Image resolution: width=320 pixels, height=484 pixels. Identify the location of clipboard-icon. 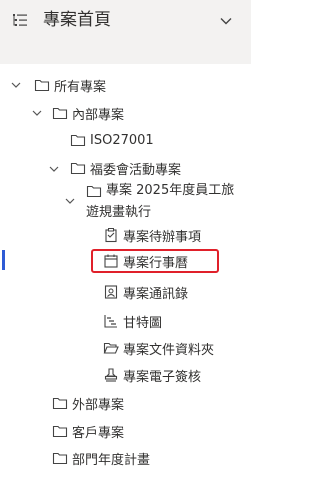
(111, 235).